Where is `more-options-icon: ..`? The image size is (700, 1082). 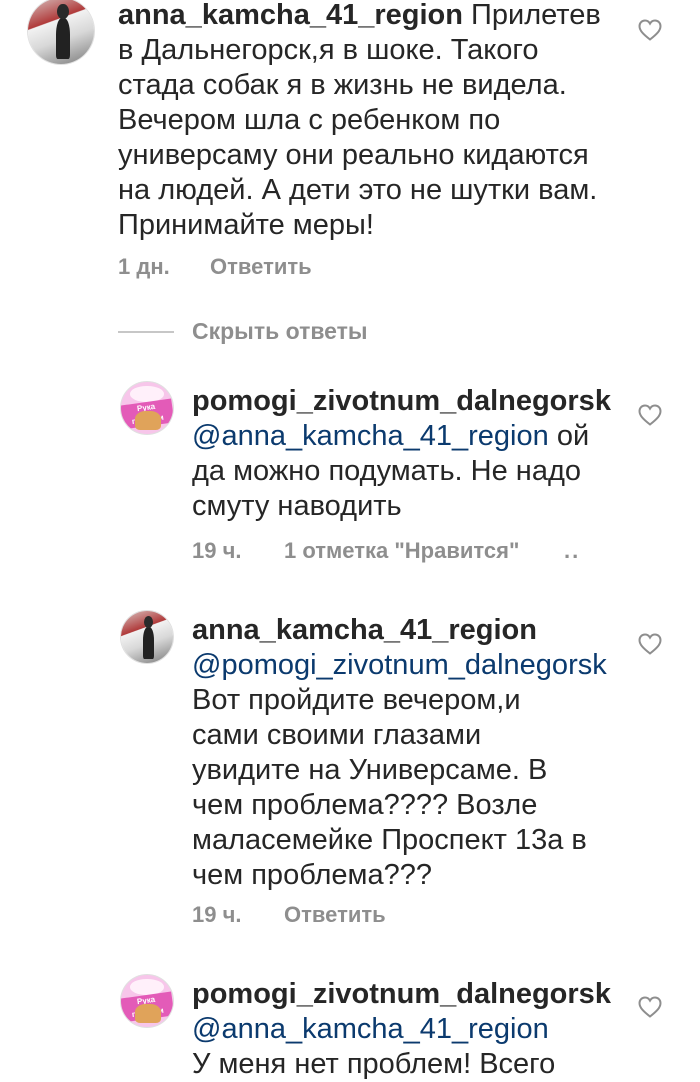 more-options-icon: .. is located at coordinates (572, 551).